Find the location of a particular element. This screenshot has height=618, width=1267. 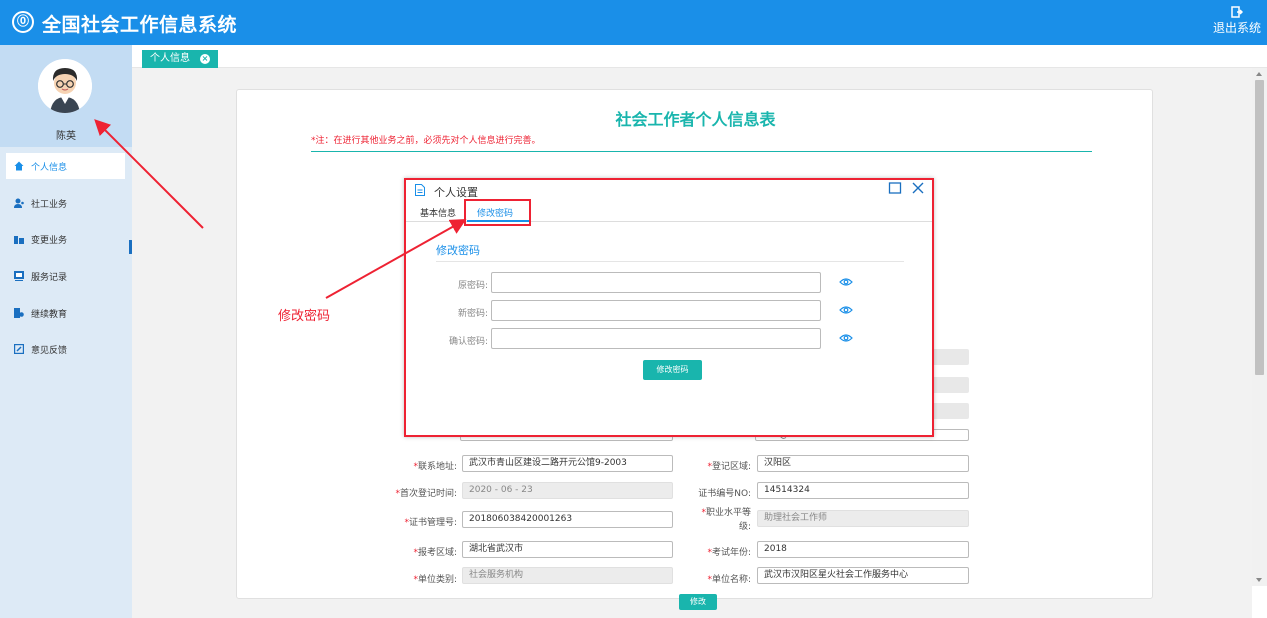

sidebar: 陈英 个人信息 社工业务 变更业务 服务记录 继续教育 意见反馈 is located at coordinates (66, 331).